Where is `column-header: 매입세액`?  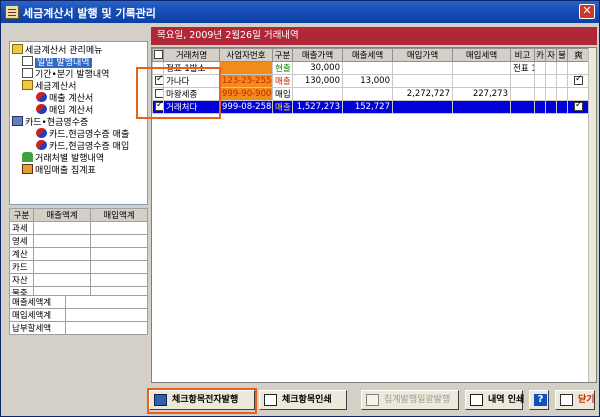 column-header: 매입세액 is located at coordinates (481, 55).